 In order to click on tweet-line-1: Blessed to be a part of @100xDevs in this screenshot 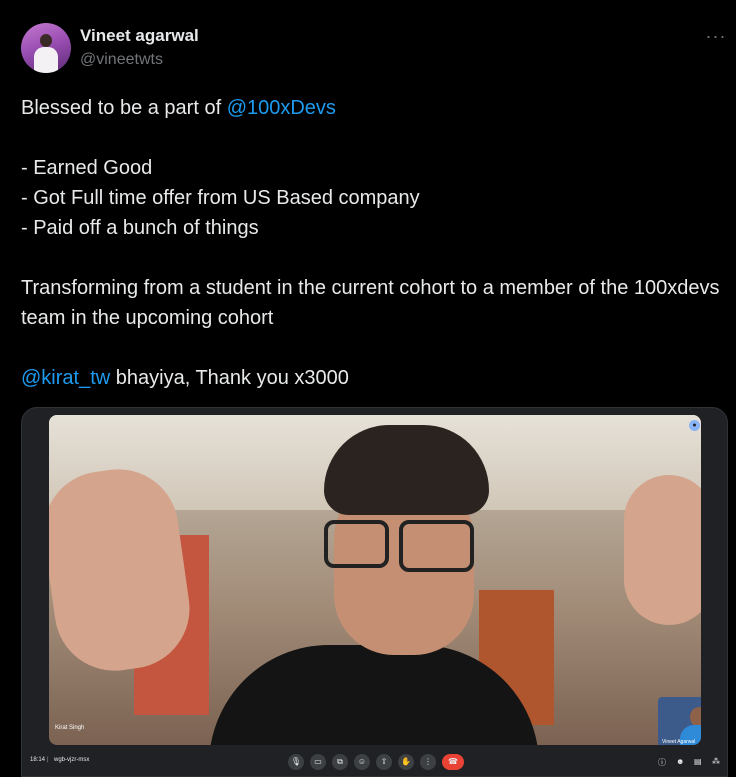, I will do `click(371, 108)`.